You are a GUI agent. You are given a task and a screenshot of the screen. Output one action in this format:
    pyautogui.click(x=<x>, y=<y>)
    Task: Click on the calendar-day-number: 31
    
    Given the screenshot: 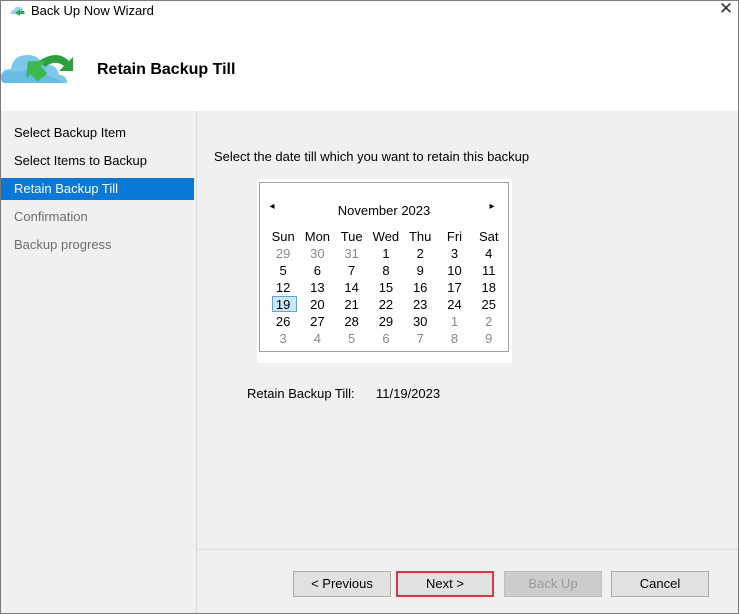 What is the action you would take?
    pyautogui.click(x=351, y=253)
    